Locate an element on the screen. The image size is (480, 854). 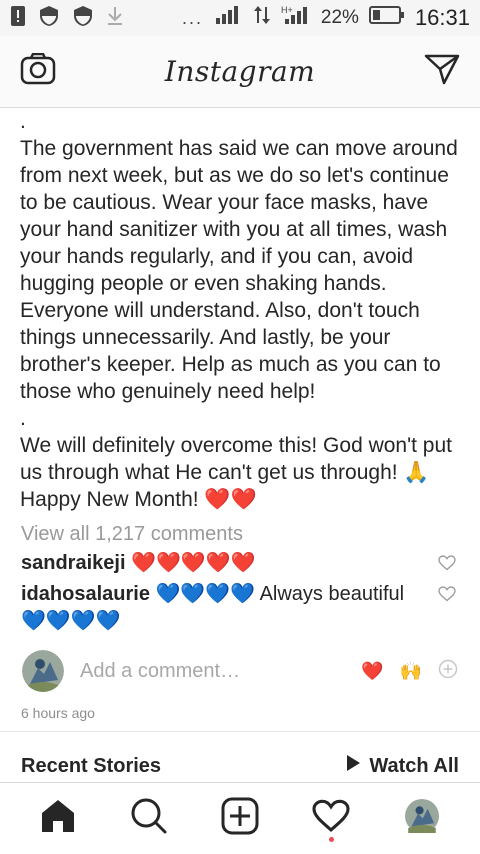
user-avatar is located at coordinates (43, 671).